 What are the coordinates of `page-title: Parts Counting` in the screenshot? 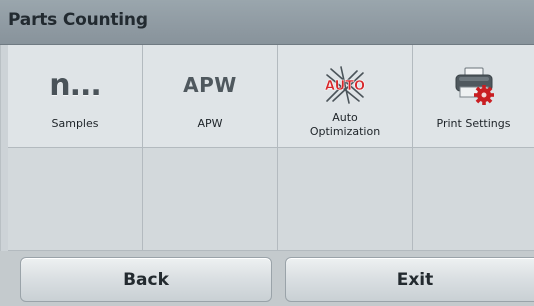 It's located at (78, 20).